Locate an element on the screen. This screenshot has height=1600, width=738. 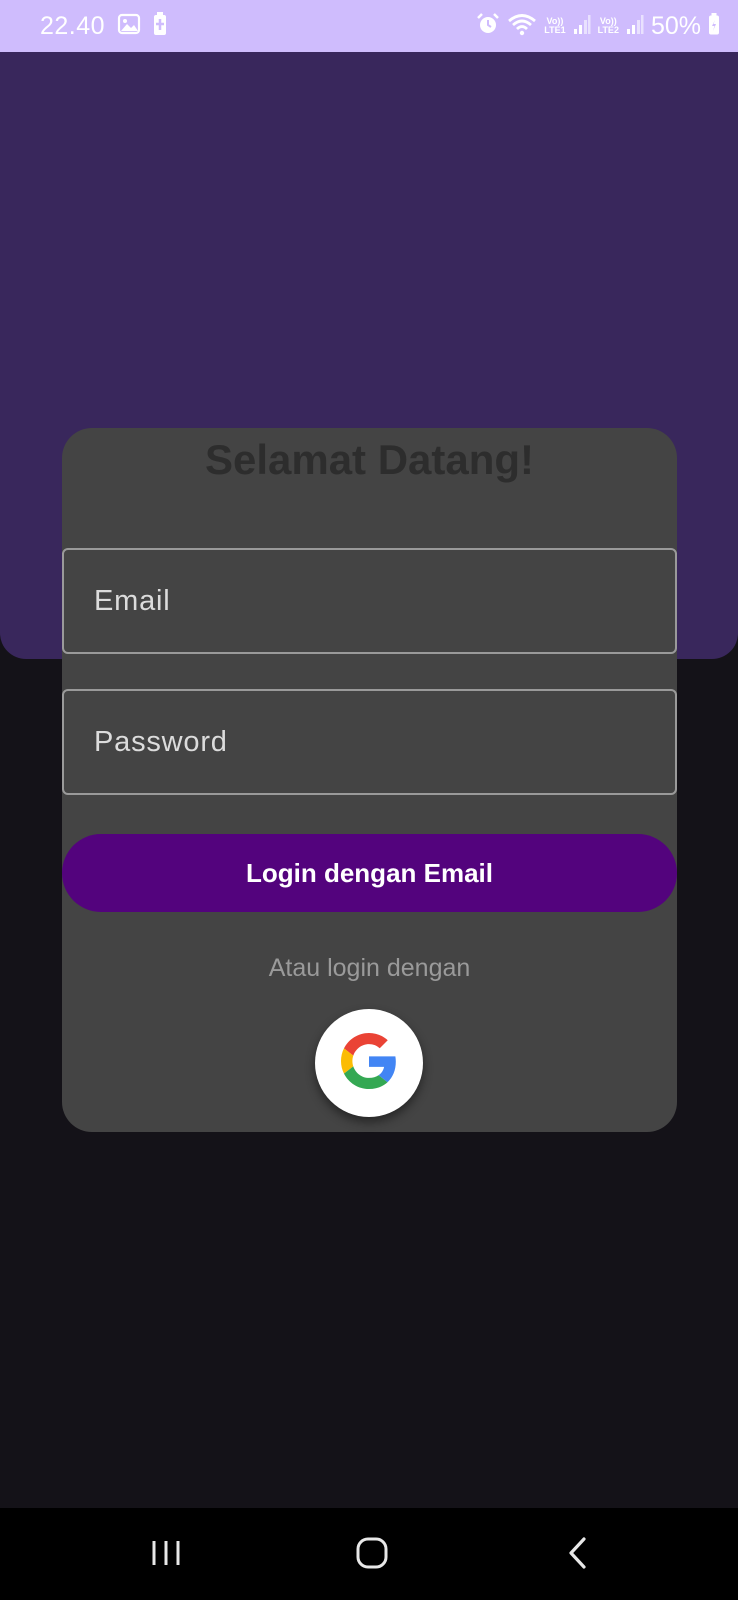
home-button is located at coordinates (372, 1555).